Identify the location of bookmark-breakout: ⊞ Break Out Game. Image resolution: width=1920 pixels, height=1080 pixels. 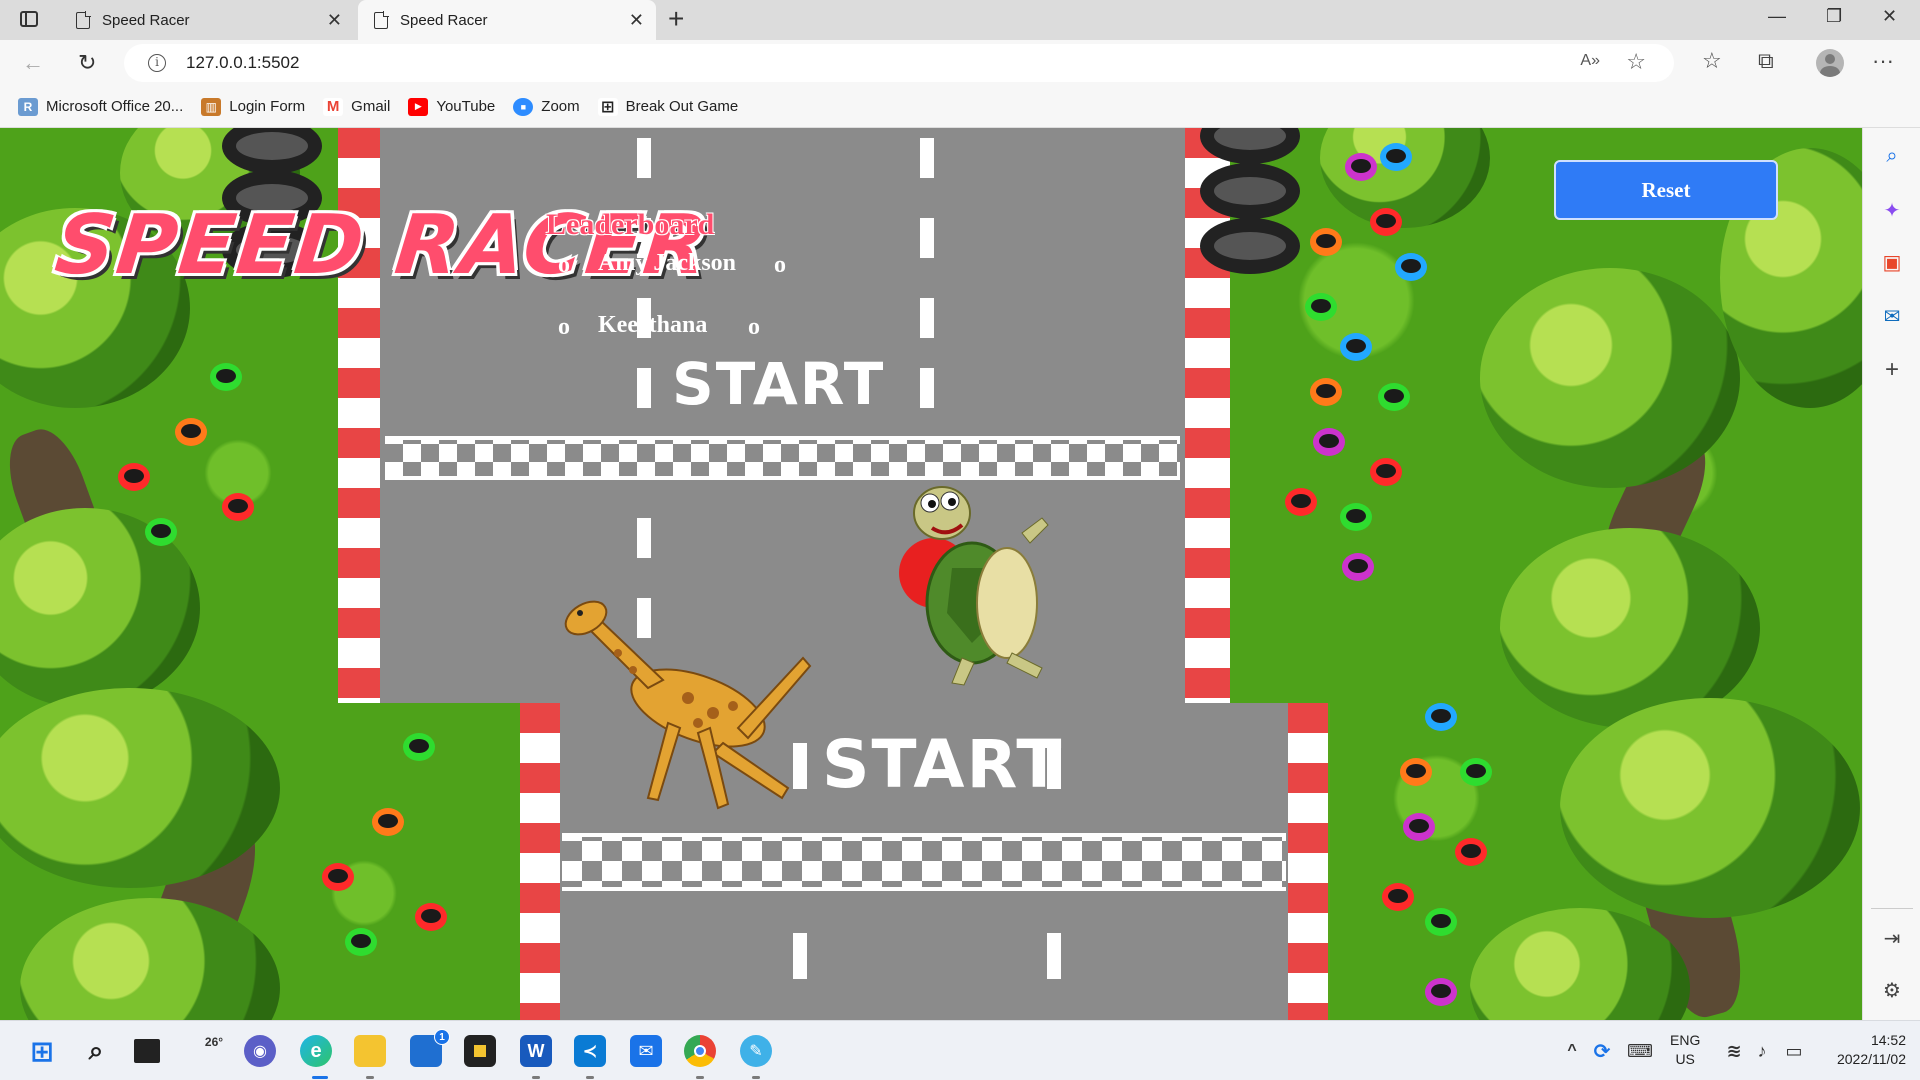
(667, 106).